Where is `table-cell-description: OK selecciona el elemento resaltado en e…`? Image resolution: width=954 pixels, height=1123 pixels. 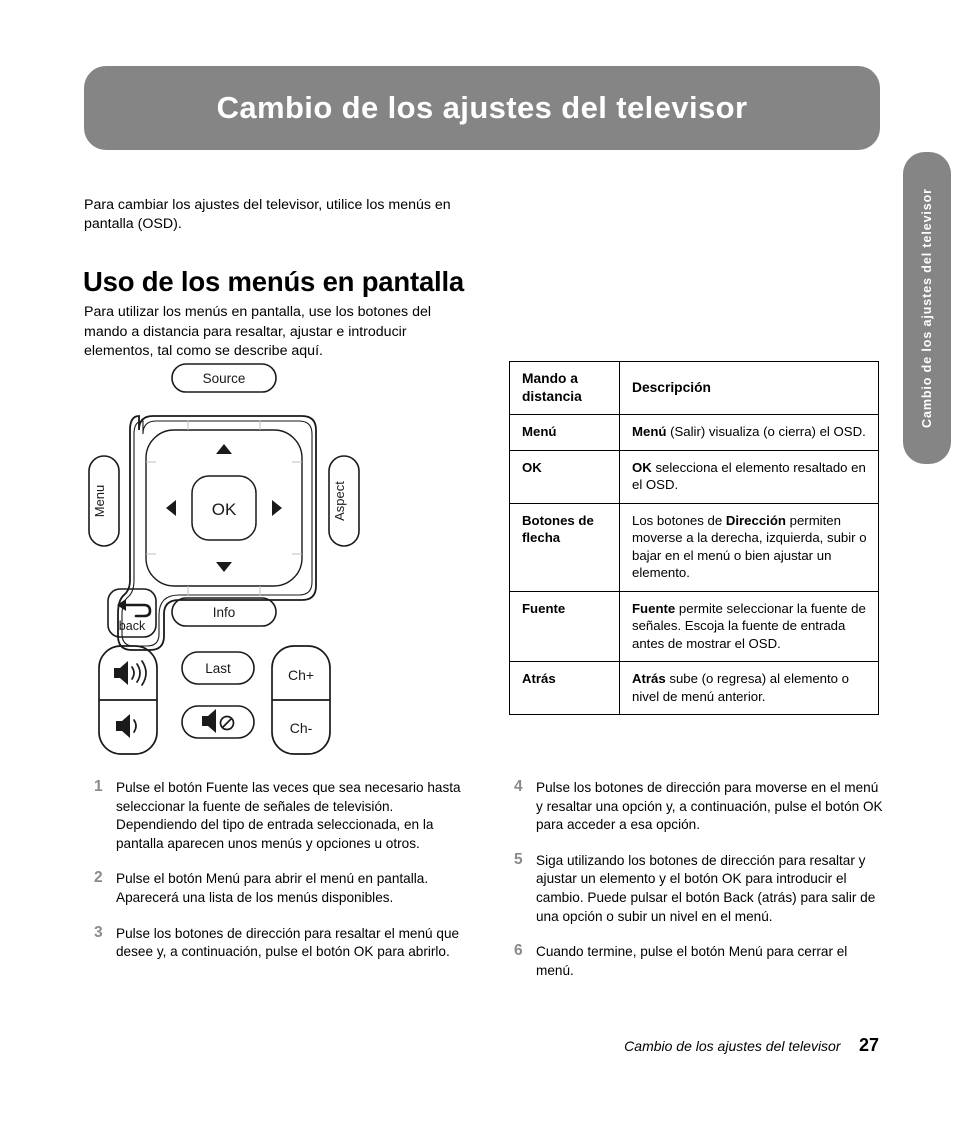 table-cell-description: OK selecciona el elemento resaltado en e… is located at coordinates (749, 476).